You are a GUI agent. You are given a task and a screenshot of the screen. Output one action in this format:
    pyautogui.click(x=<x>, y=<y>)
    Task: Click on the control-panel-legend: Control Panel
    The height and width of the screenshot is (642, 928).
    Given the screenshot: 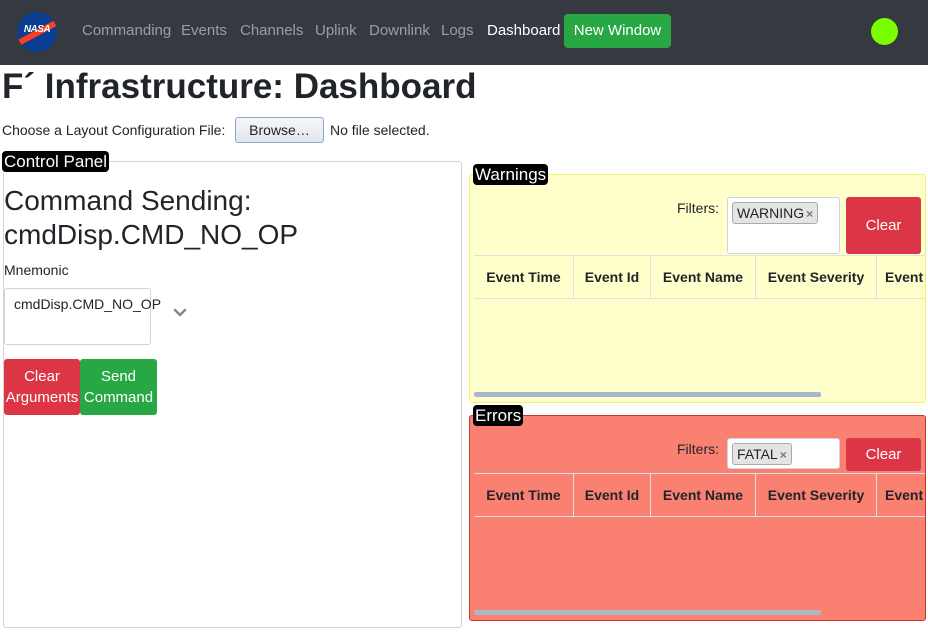 What is the action you would take?
    pyautogui.click(x=56, y=161)
    